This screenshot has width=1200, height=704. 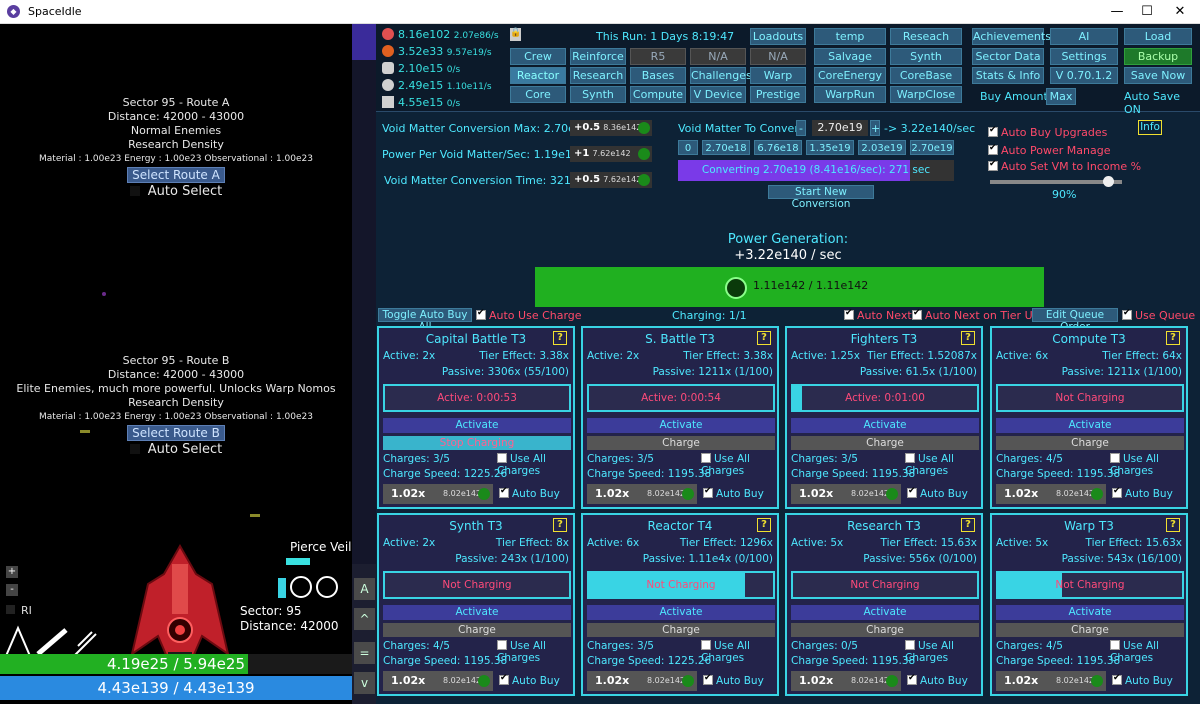 What do you see at coordinates (1084, 36) in the screenshot?
I see `ai-button: AI` at bounding box center [1084, 36].